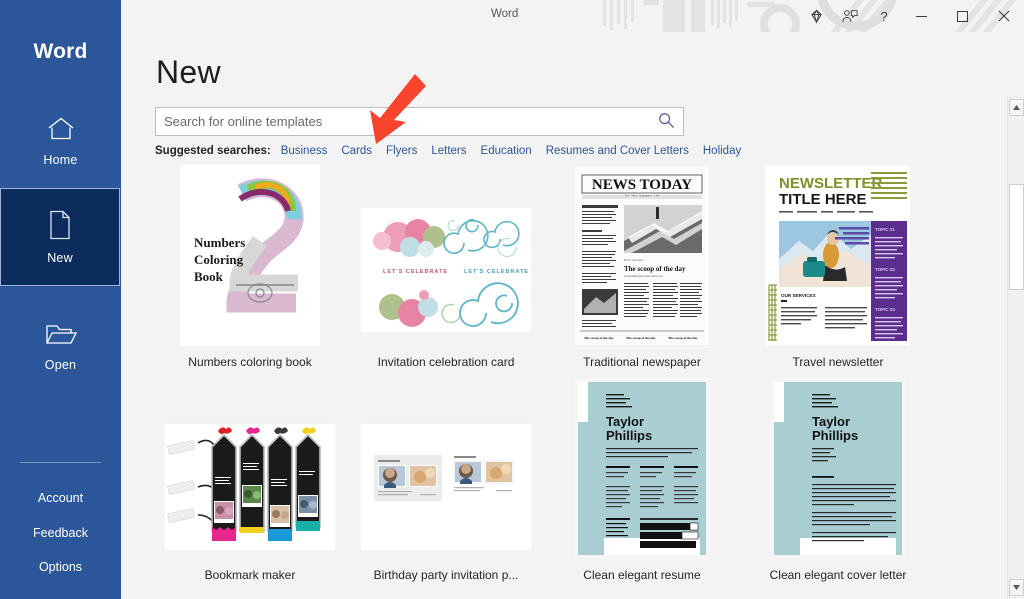  What do you see at coordinates (61, 334) in the screenshot?
I see `open-folder-icon` at bounding box center [61, 334].